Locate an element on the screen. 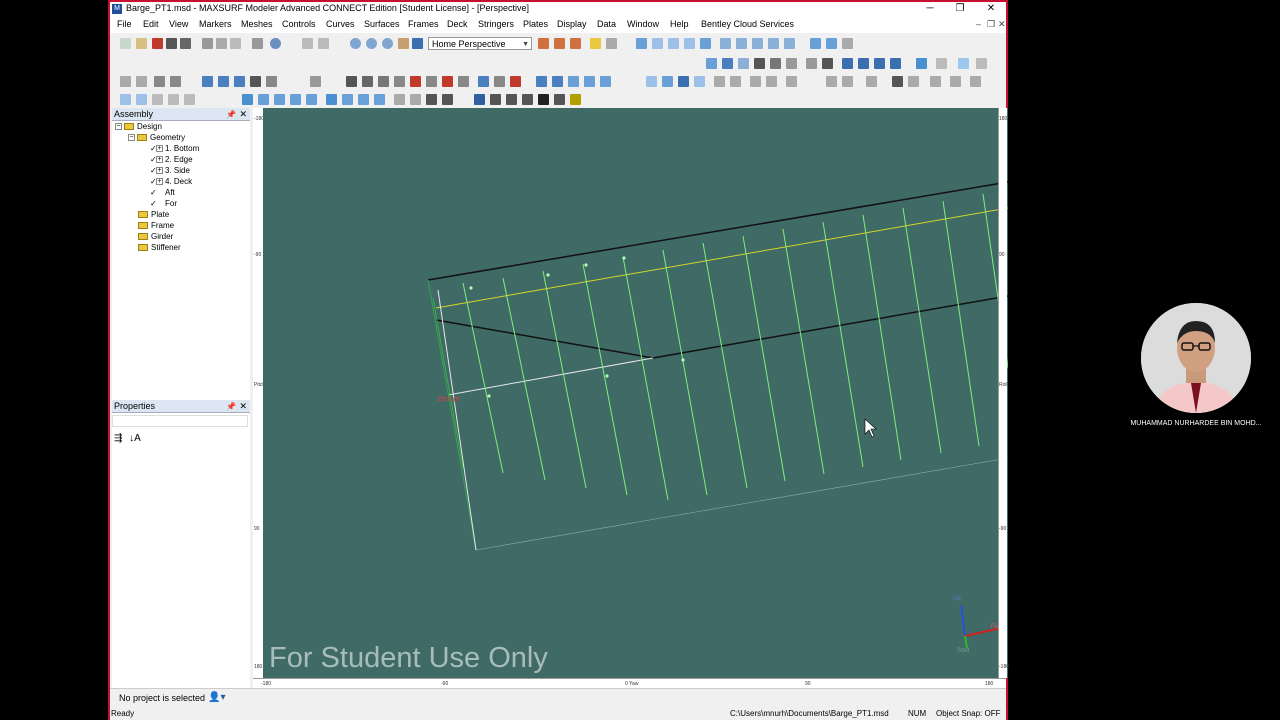 The width and height of the screenshot is (1280, 720). menu-meshes: Meshes is located at coordinates (257, 24).